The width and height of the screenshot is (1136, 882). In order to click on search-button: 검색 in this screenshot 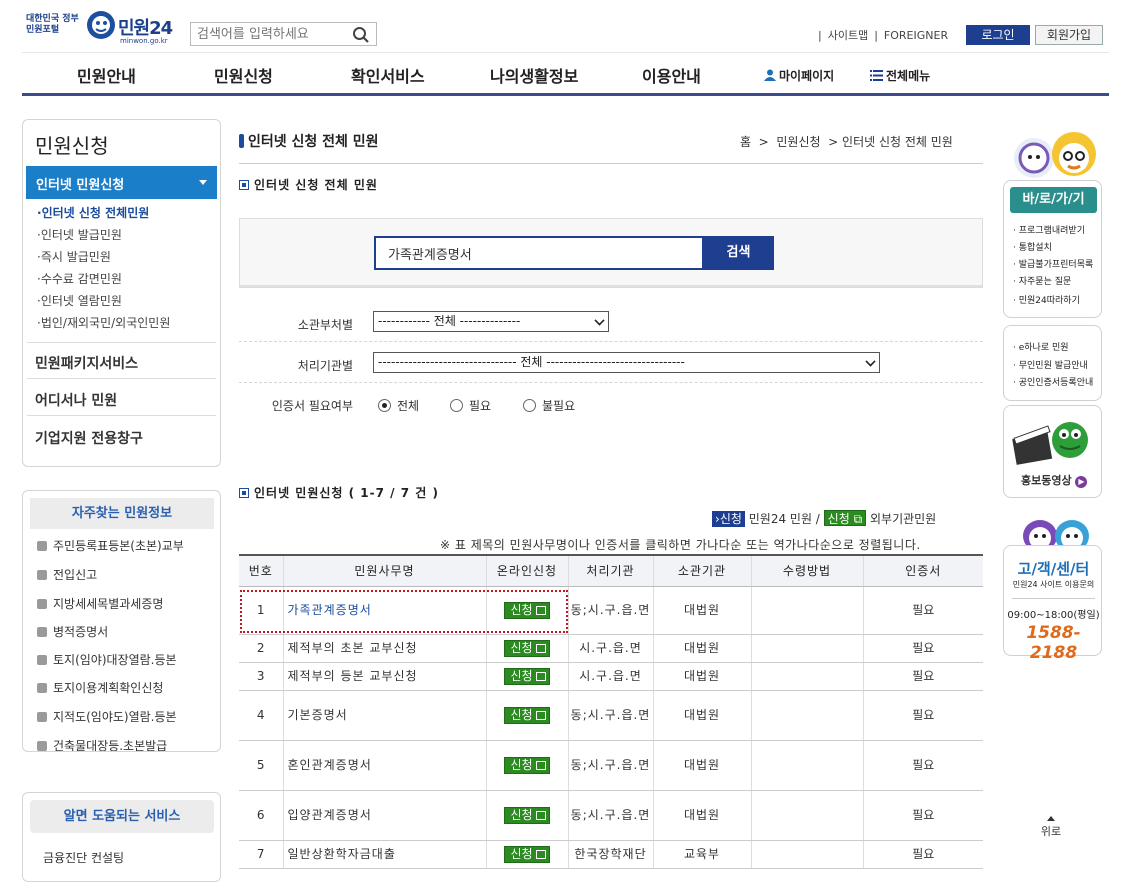, I will do `click(738, 253)`.